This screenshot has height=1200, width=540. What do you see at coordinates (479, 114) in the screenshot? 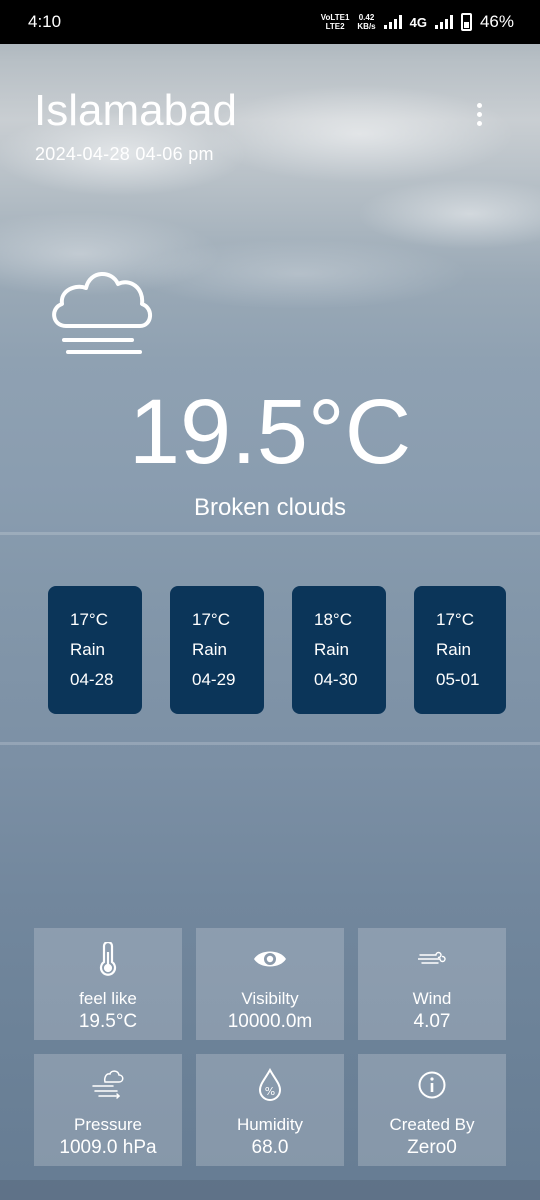
I see `more-vert-icon` at bounding box center [479, 114].